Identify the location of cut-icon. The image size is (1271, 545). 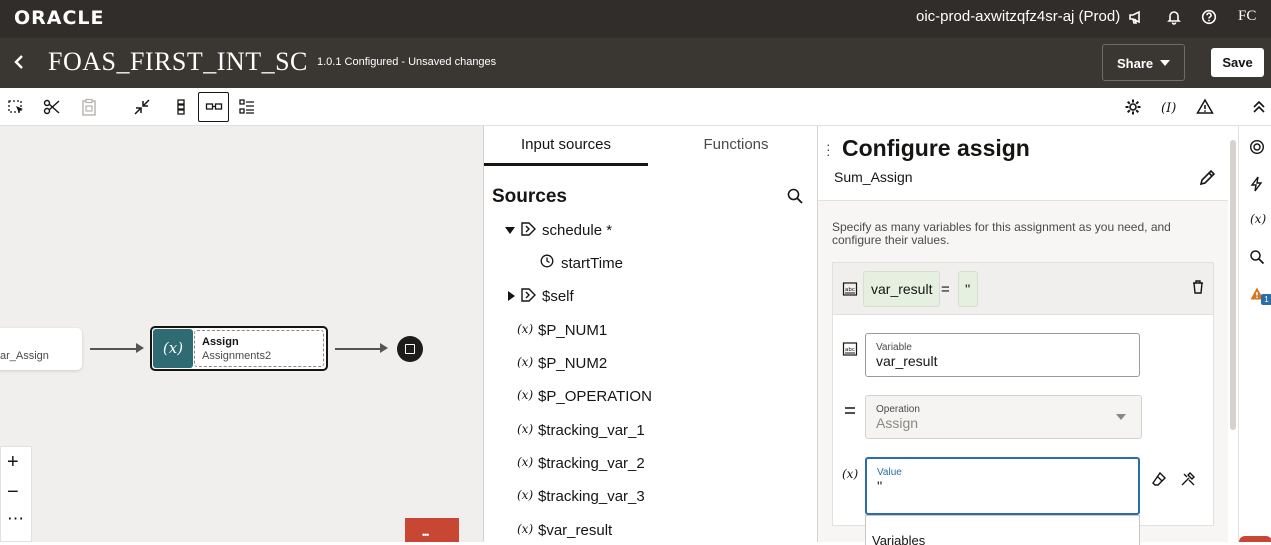
(52, 107).